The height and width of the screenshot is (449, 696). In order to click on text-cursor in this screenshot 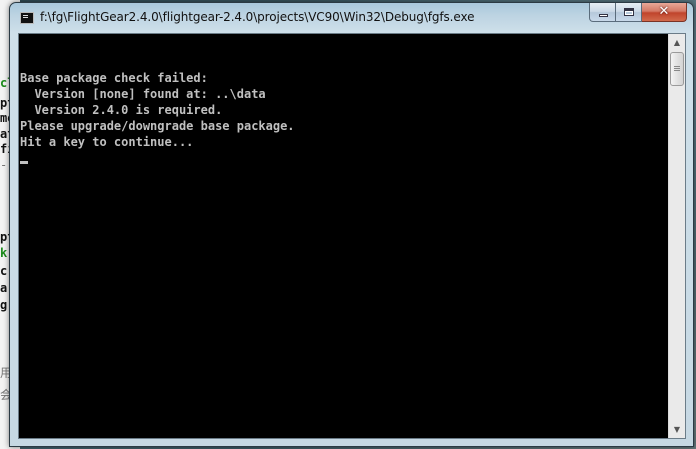, I will do `click(24, 162)`.